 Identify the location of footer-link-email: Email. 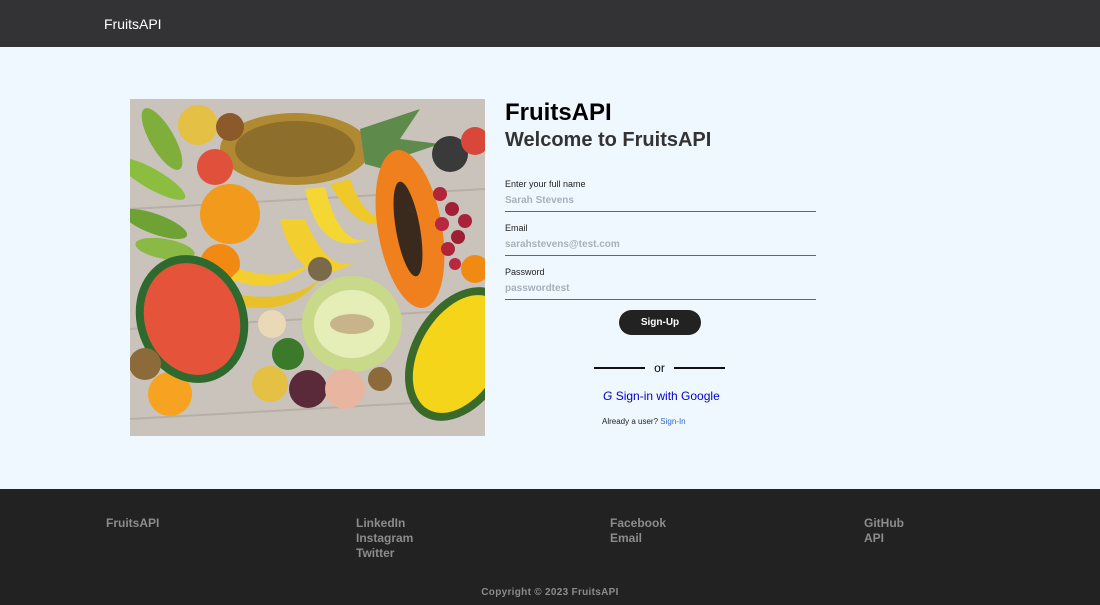
(638, 538).